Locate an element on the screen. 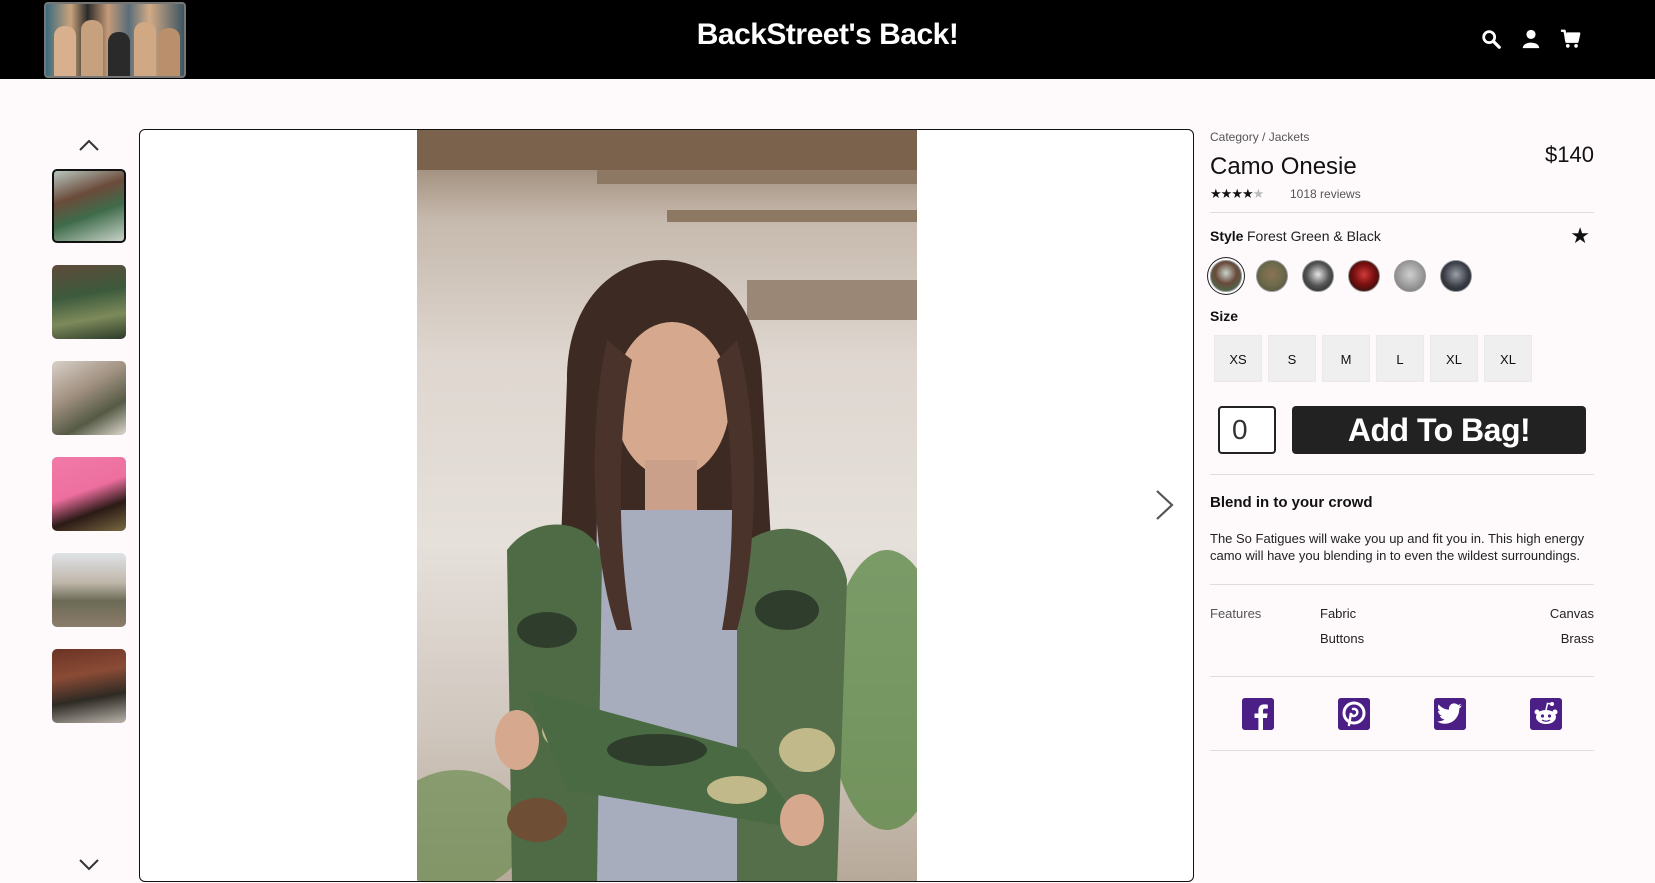 This screenshot has width=1655, height=883. twitter-icon is located at coordinates (1450, 714).